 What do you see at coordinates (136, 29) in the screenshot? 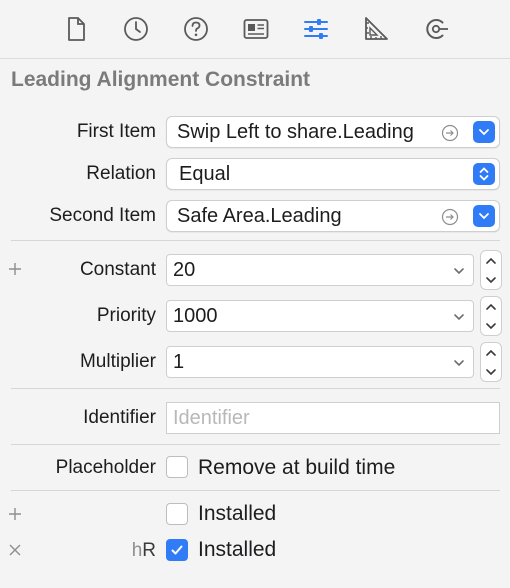
I see `history-inspector-icon` at bounding box center [136, 29].